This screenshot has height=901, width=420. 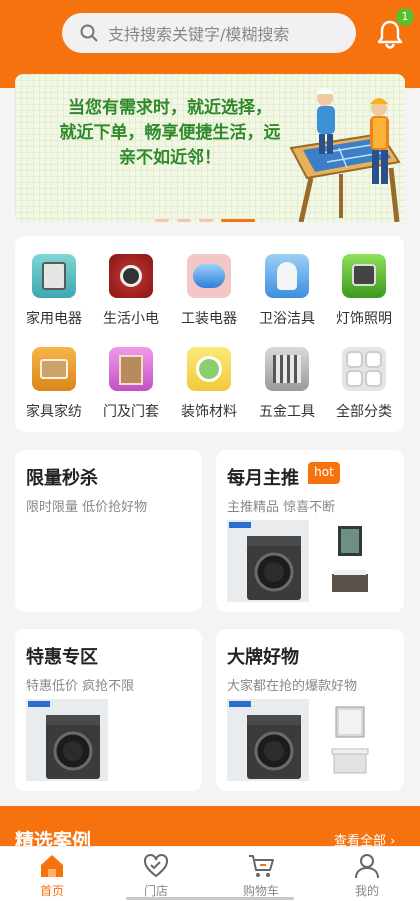 What do you see at coordinates (345, 155) in the screenshot?
I see `workers-illustration` at bounding box center [345, 155].